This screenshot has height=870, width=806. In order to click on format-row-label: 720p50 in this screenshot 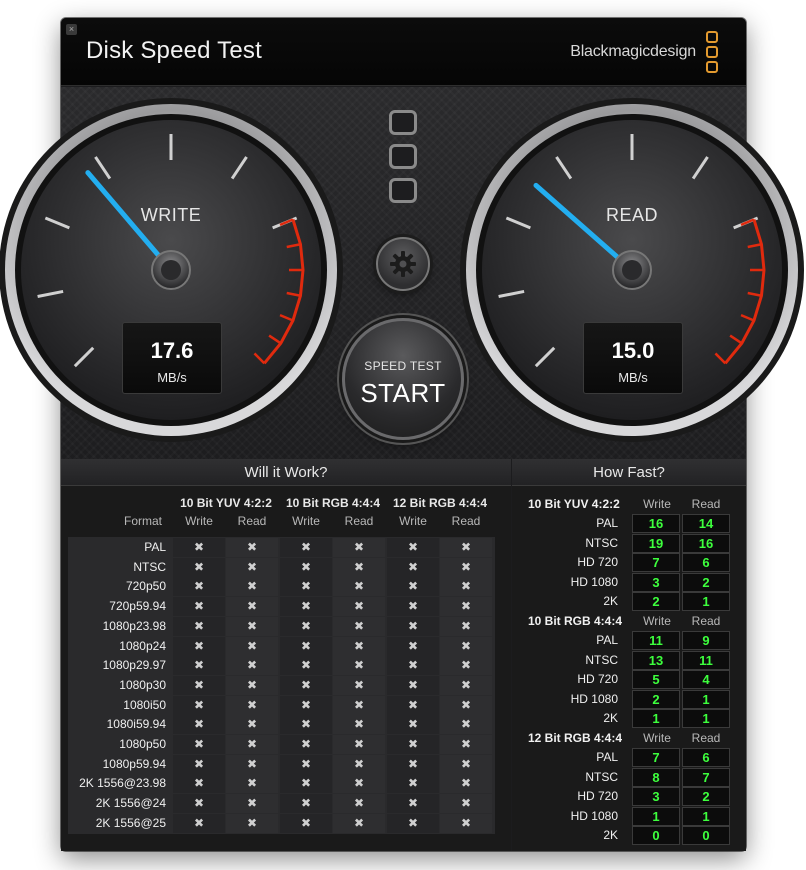, I will do `click(145, 586)`.